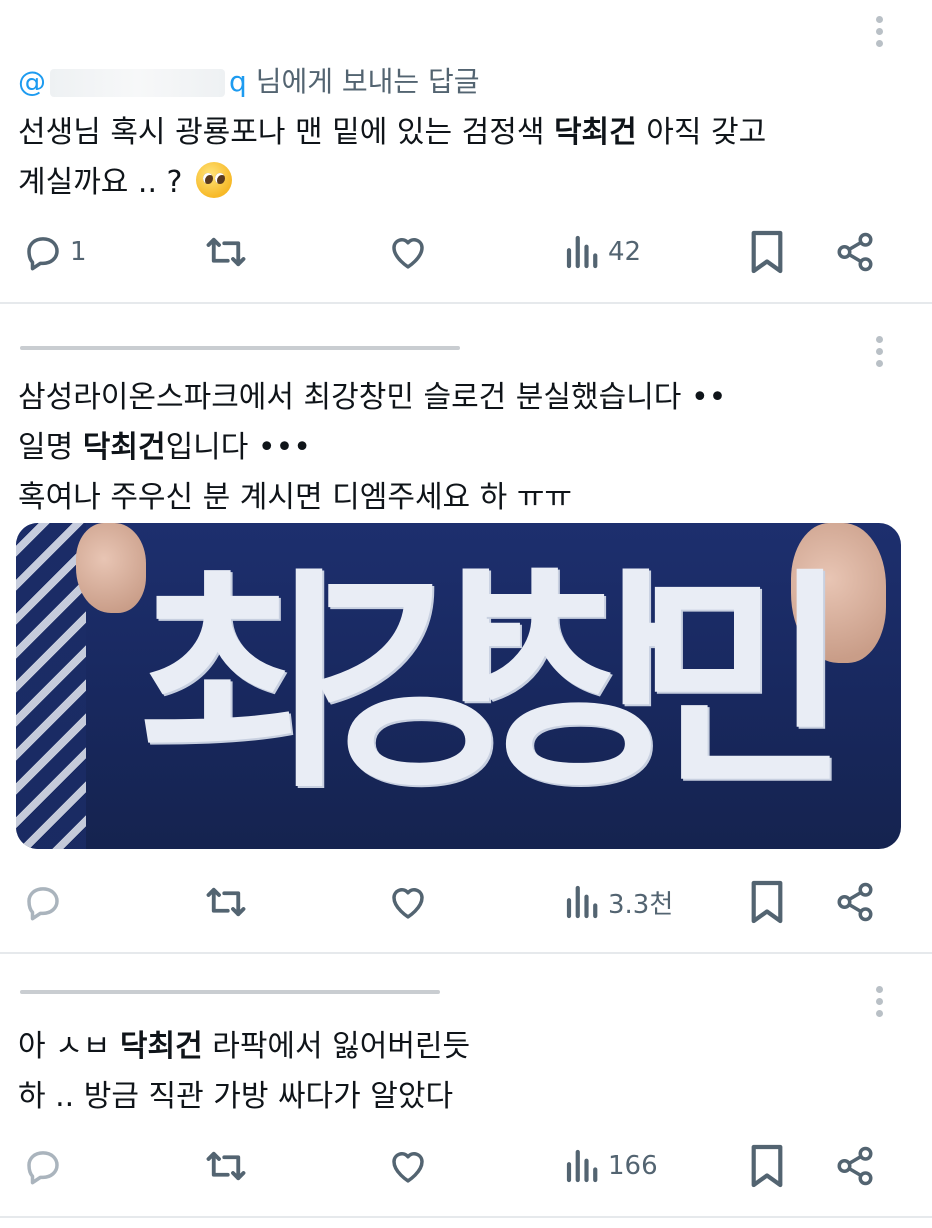 The height and width of the screenshot is (1228, 932). I want to click on text-line: 하 .. 방금 직관 가방 싸다가 알았다, so click(236, 1096).